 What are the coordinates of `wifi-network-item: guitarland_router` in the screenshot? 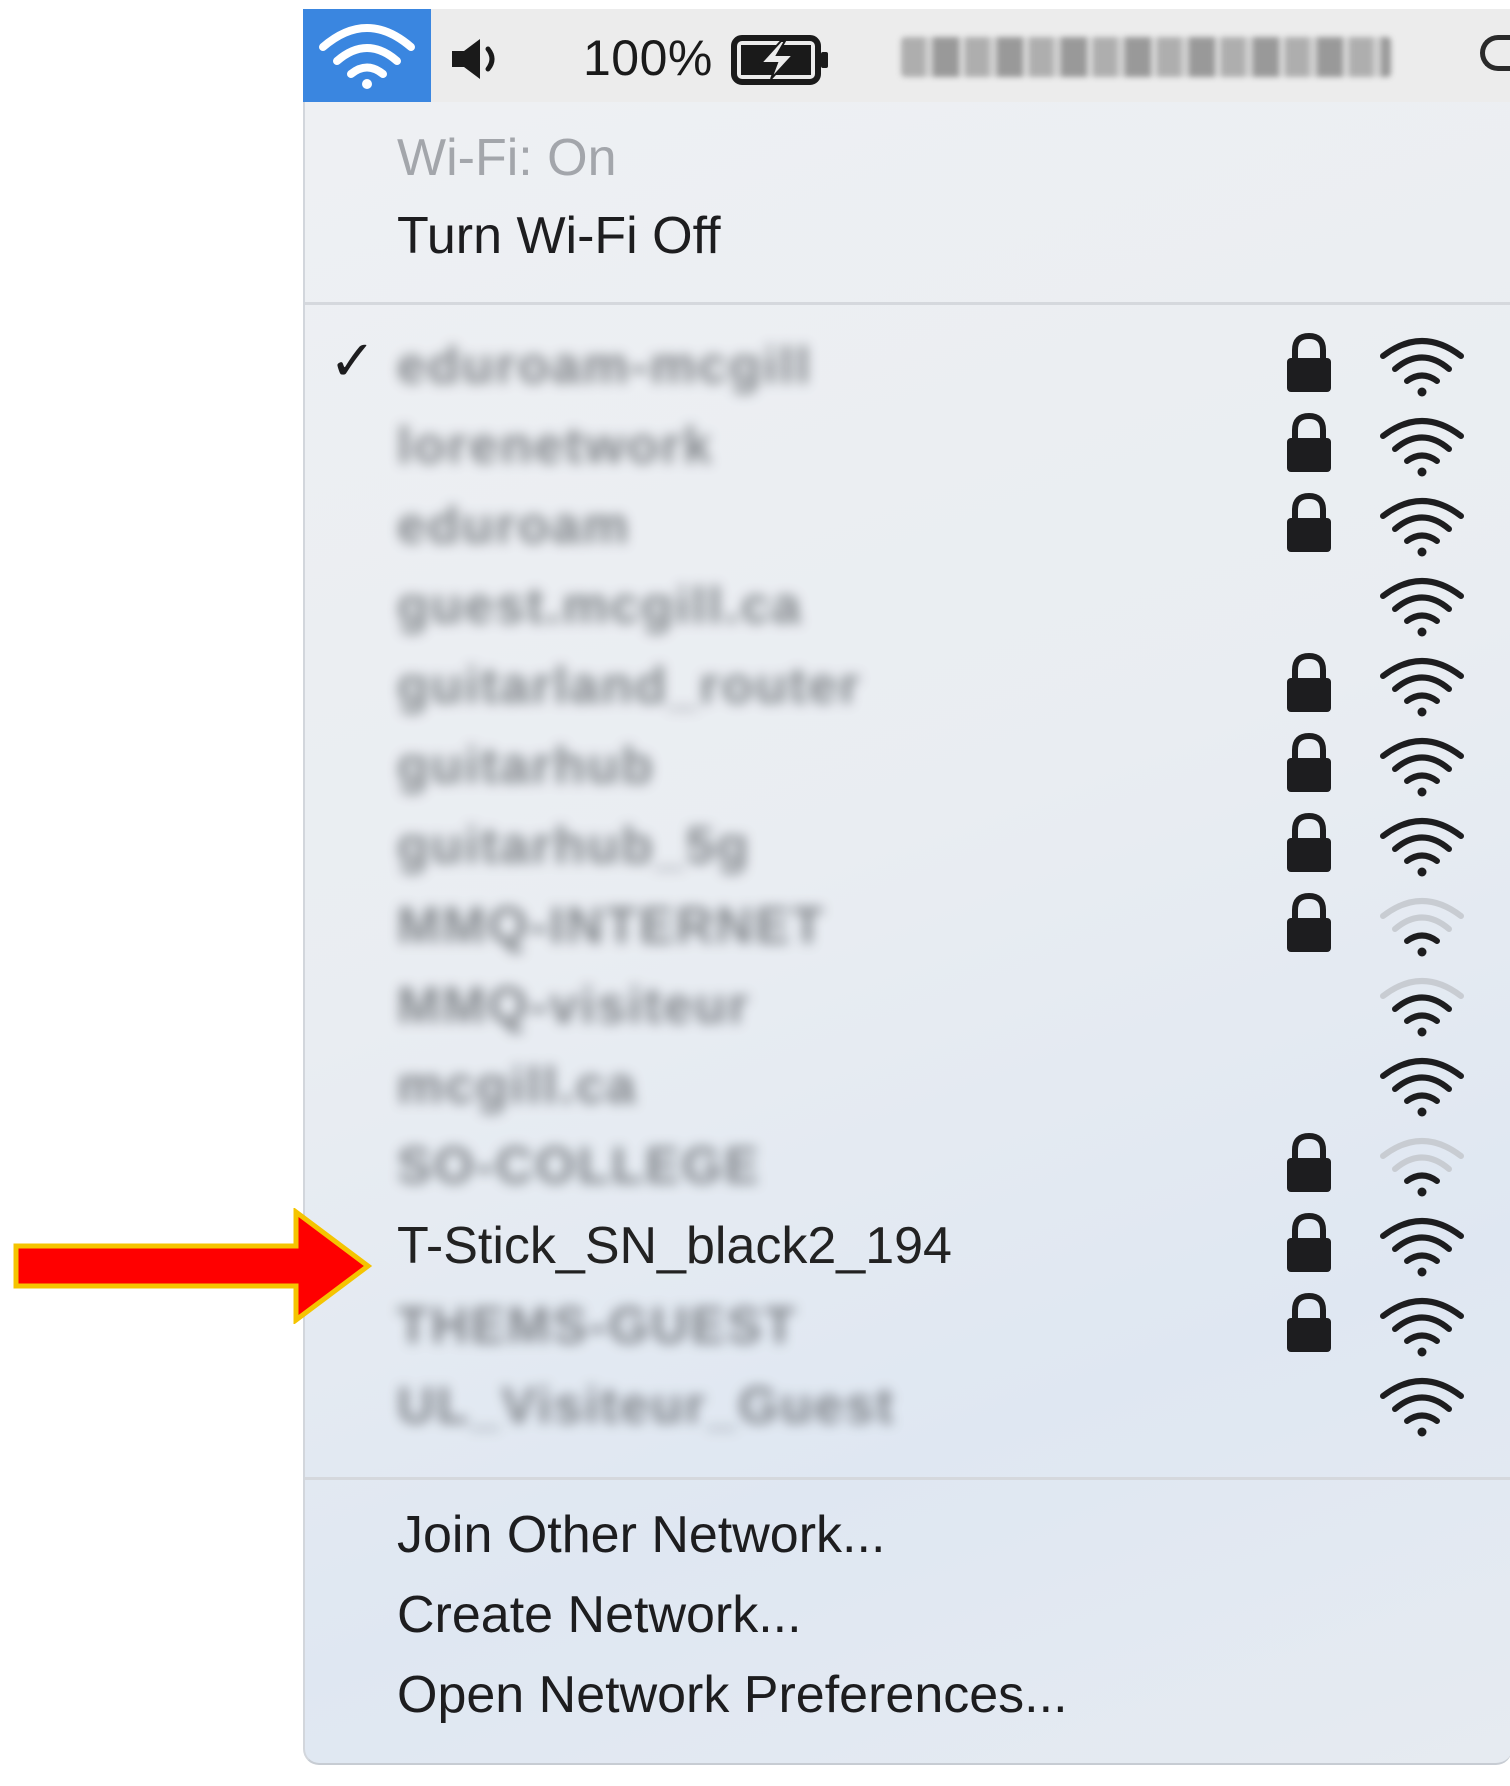 It's located at (907, 690).